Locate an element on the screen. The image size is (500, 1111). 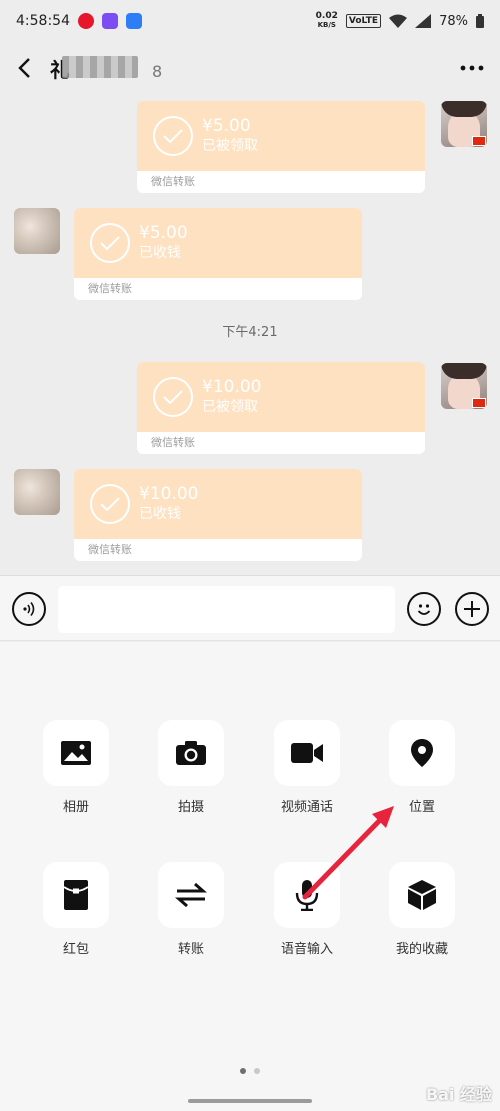
home-indicator is located at coordinates (250, 1101).